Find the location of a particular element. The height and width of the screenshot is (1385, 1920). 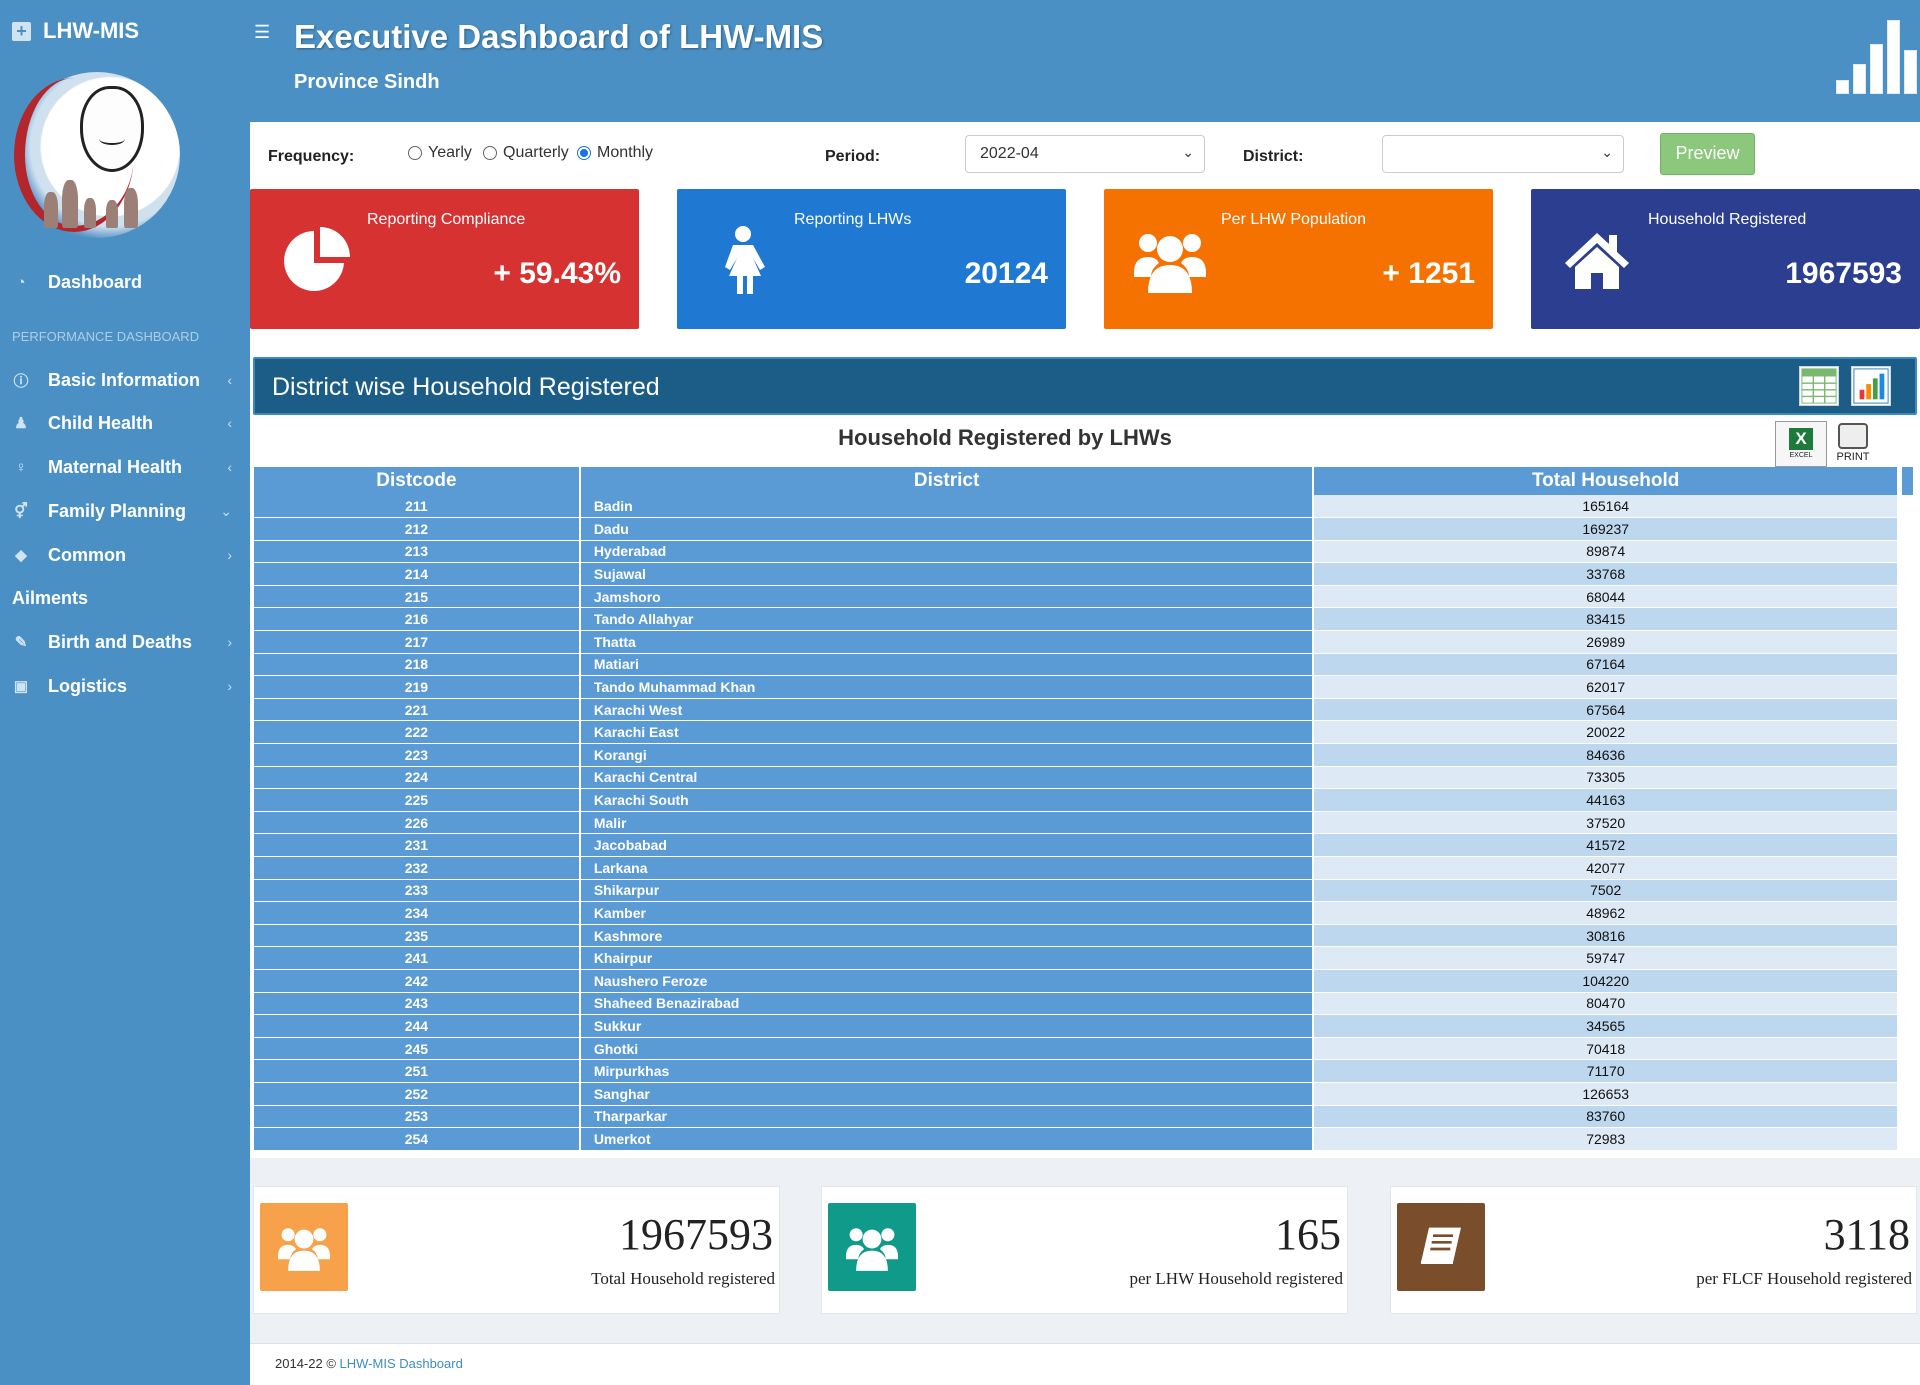

sidebar-item-basic-information: ⓘ Basic Information ‹ is located at coordinates (125, 380).